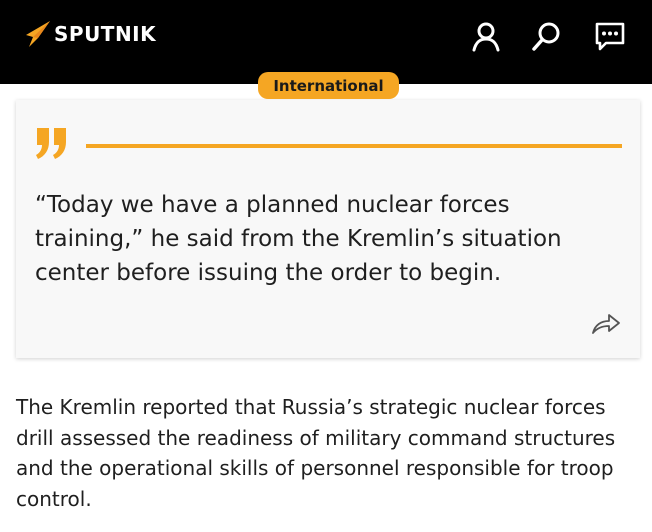 The image size is (652, 532). I want to click on search-icon, so click(547, 36).